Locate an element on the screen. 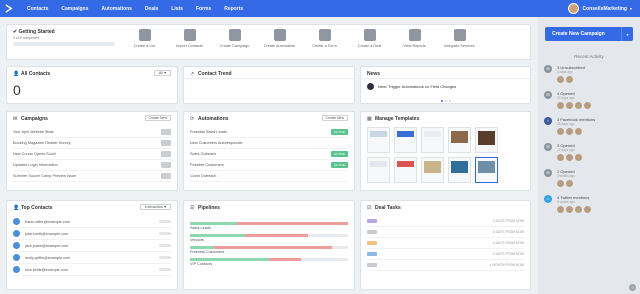 This screenshot has height=294, width=640. create-new-automation-button: Create New is located at coordinates (334, 118).